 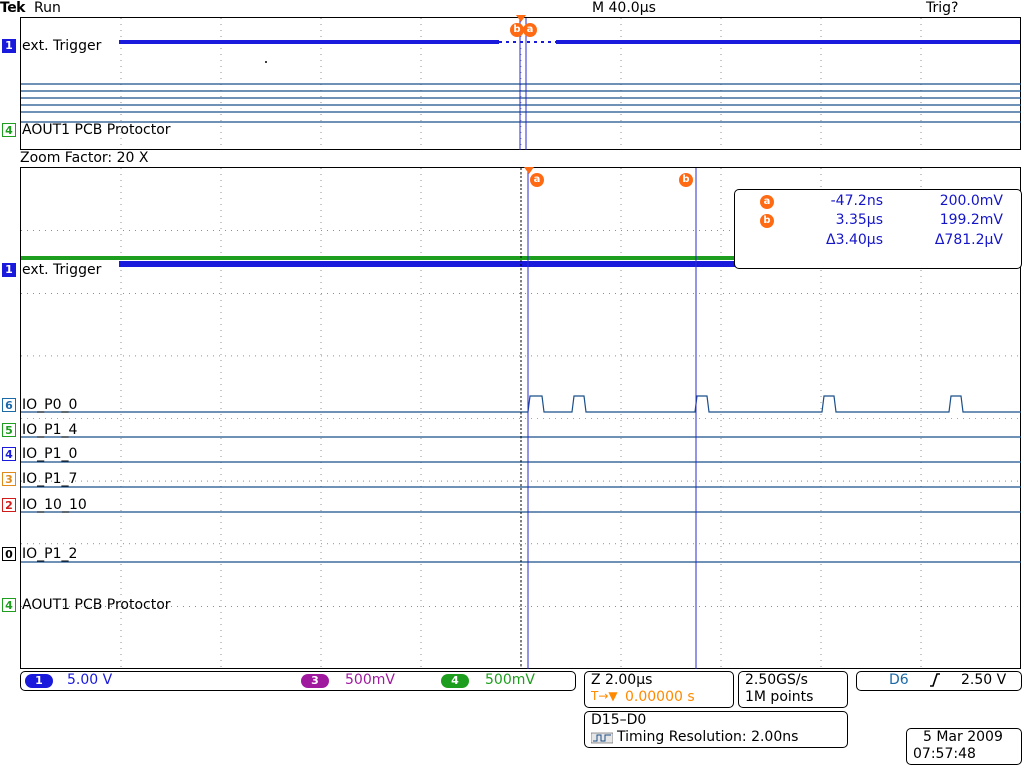 What do you see at coordinates (50, 430) in the screenshot?
I see `digital-label-io-p1-4: IO_P1_4` at bounding box center [50, 430].